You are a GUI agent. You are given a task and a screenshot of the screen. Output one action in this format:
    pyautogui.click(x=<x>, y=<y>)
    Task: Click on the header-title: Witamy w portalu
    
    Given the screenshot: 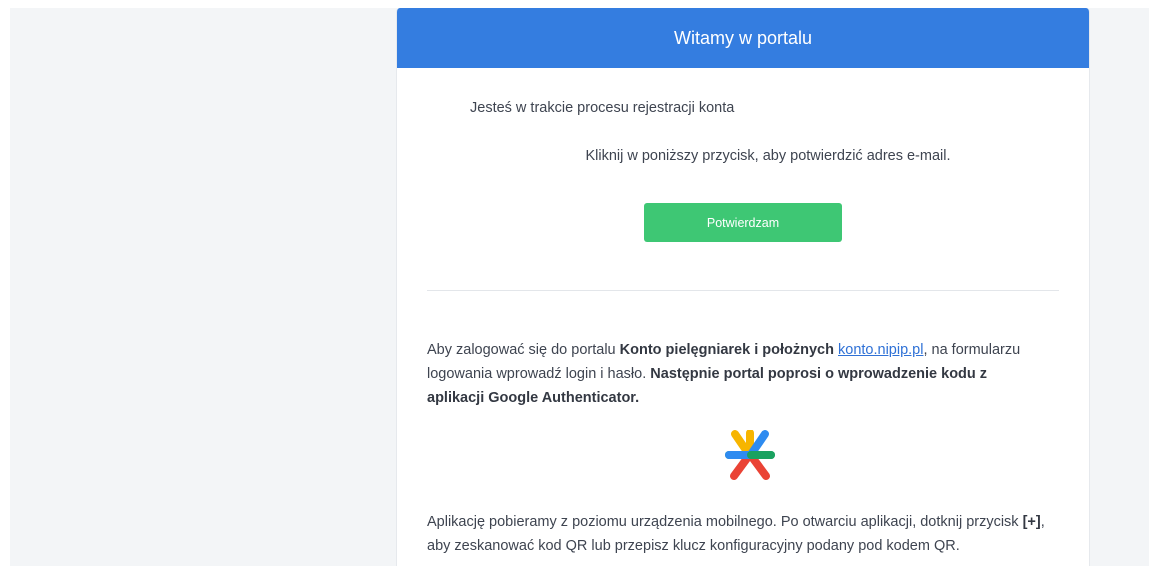 What is the action you would take?
    pyautogui.click(x=743, y=38)
    